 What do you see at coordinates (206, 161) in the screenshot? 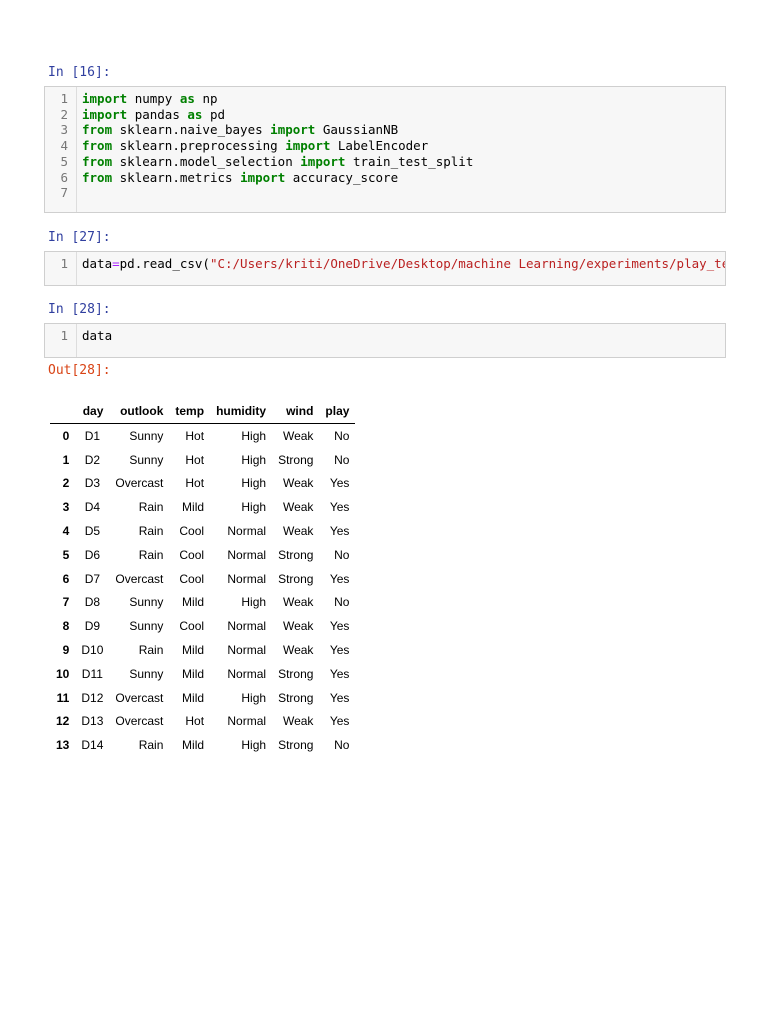
I see `code-token: sklearn.model_selection` at bounding box center [206, 161].